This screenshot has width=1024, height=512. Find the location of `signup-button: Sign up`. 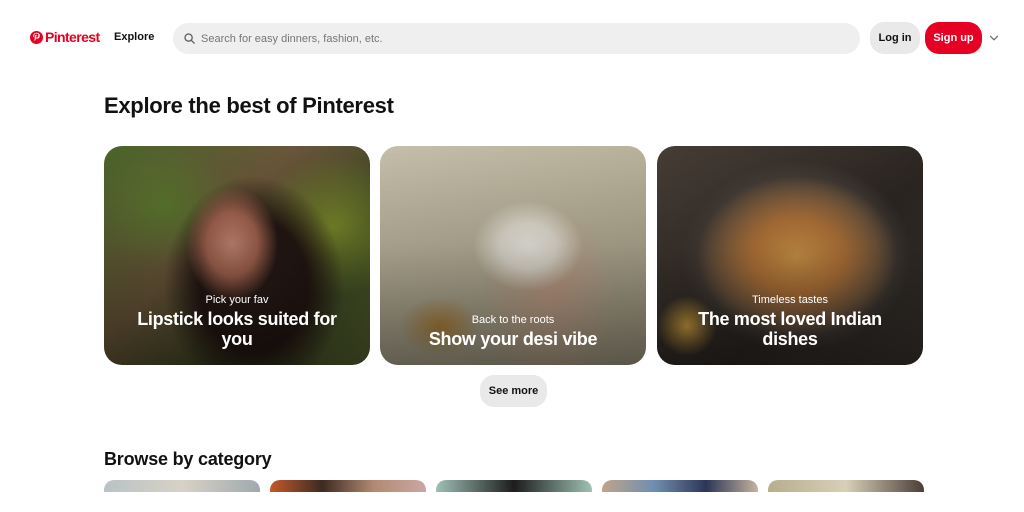

signup-button: Sign up is located at coordinates (953, 38).